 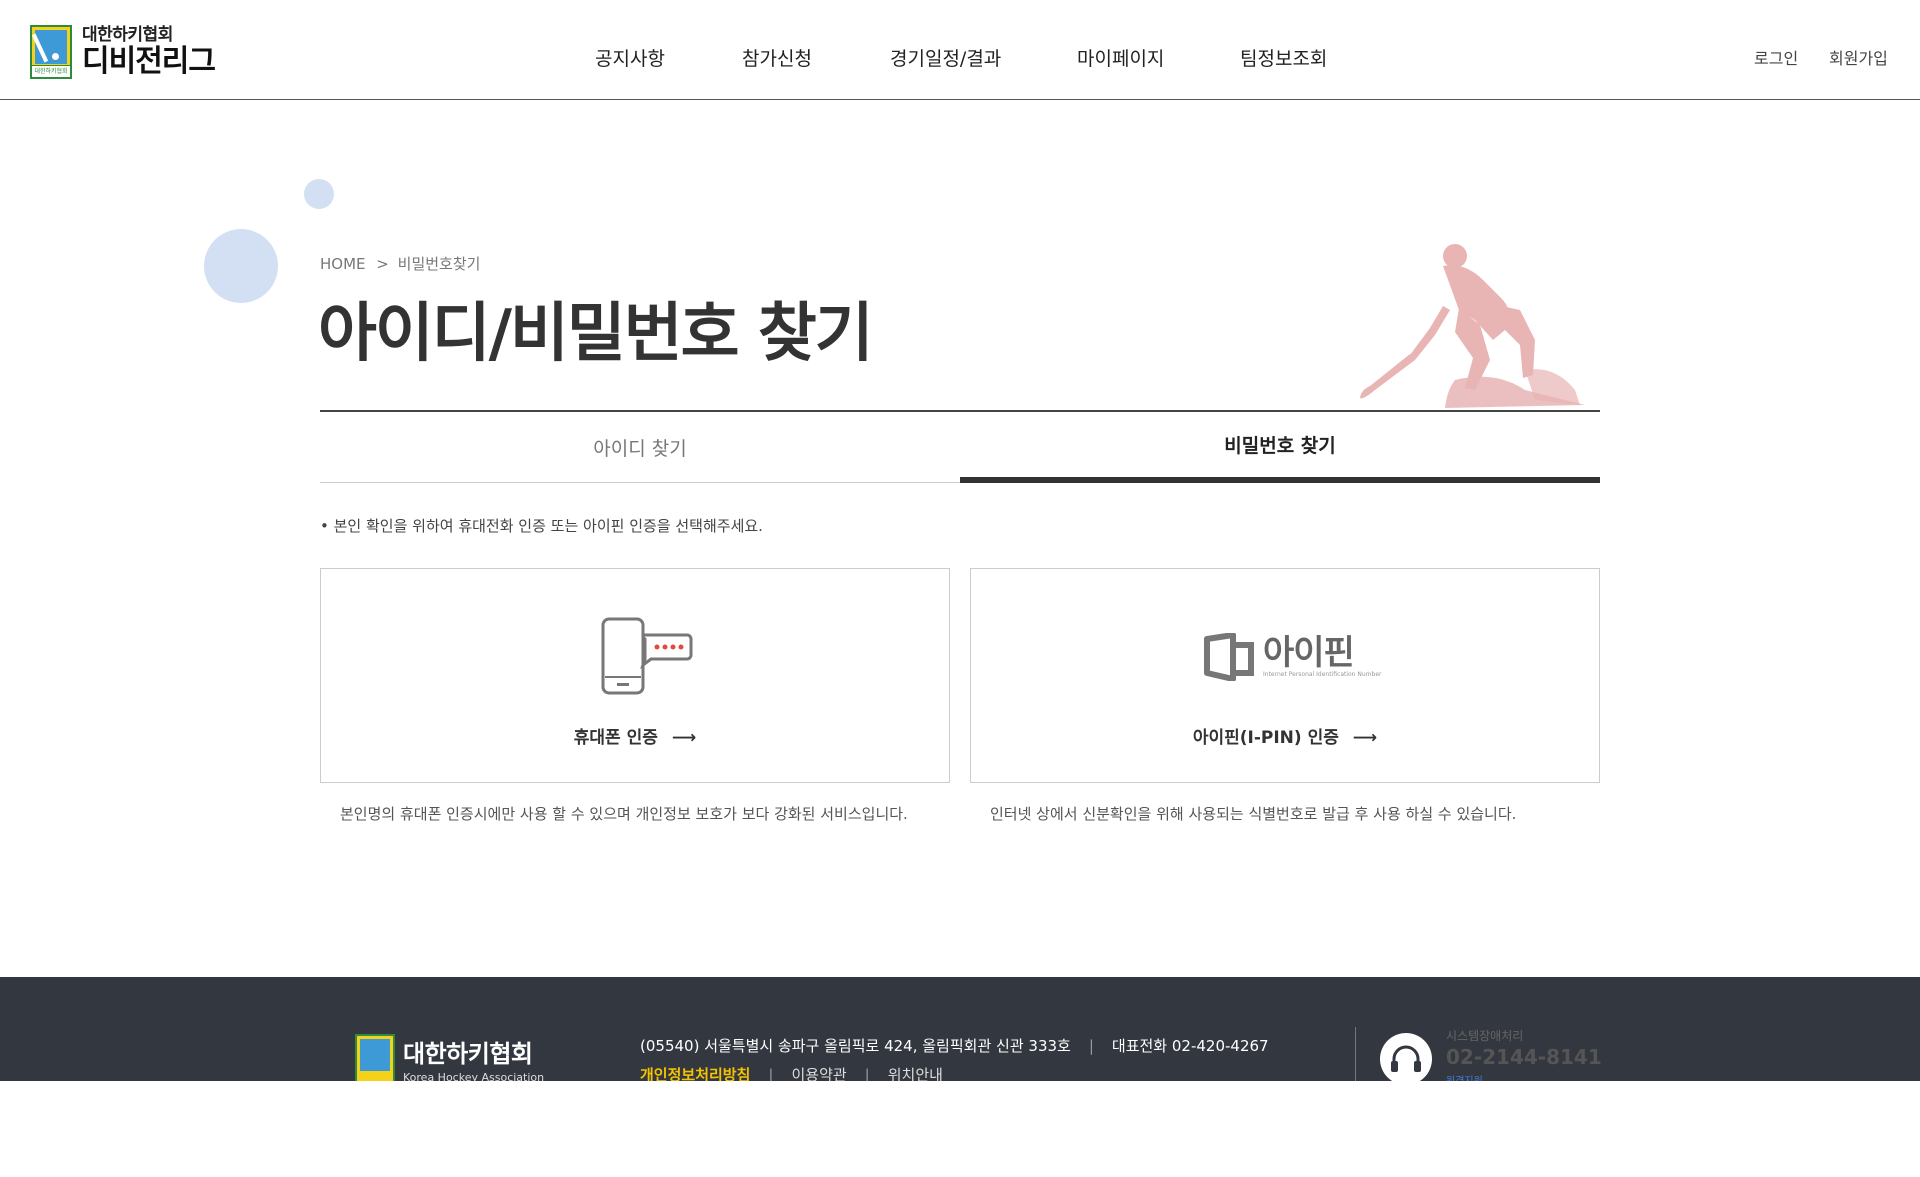 I want to click on footer-org-name-en: Korea Hockey Association, so click(x=474, y=1076).